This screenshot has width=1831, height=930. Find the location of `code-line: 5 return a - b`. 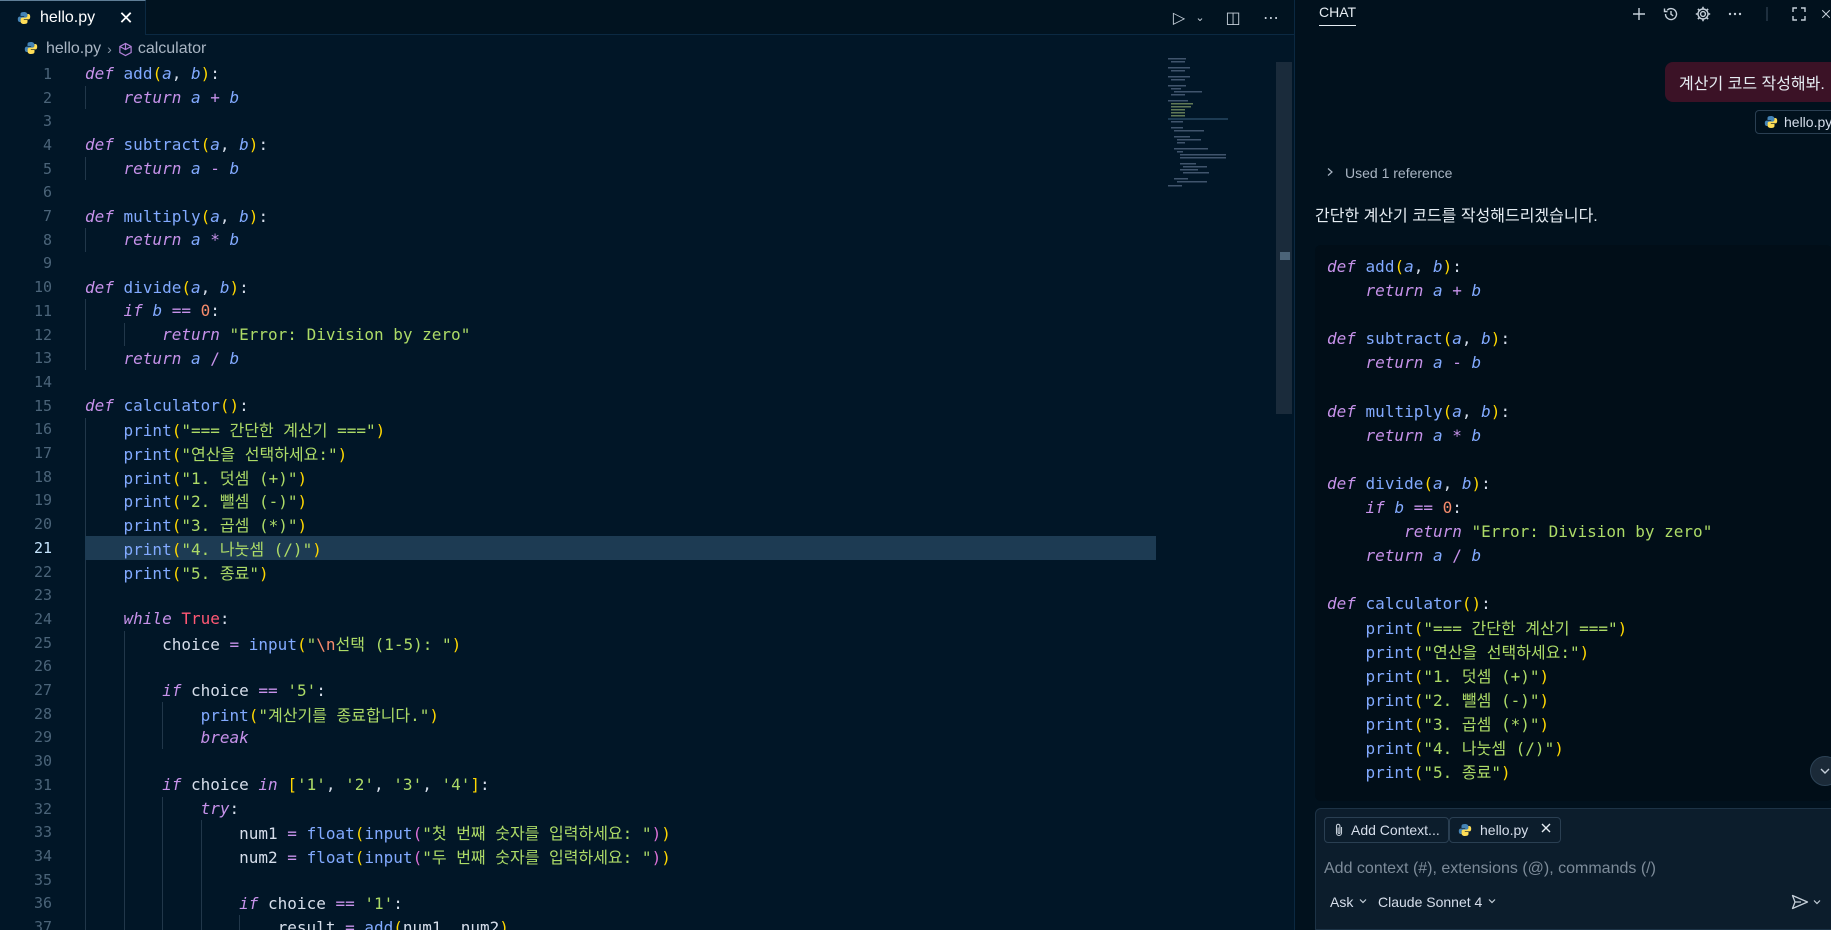

code-line: 5 return a - b is located at coordinates (580, 169).